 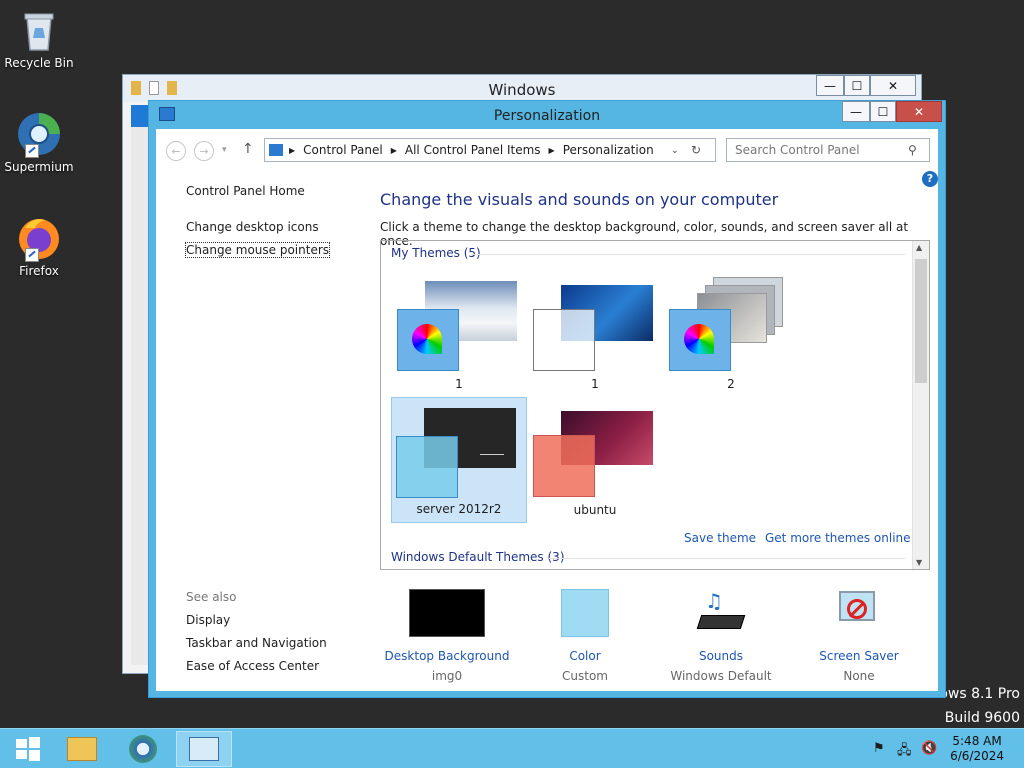 I want to click on theme-name: server 2012r2, so click(x=459, y=509).